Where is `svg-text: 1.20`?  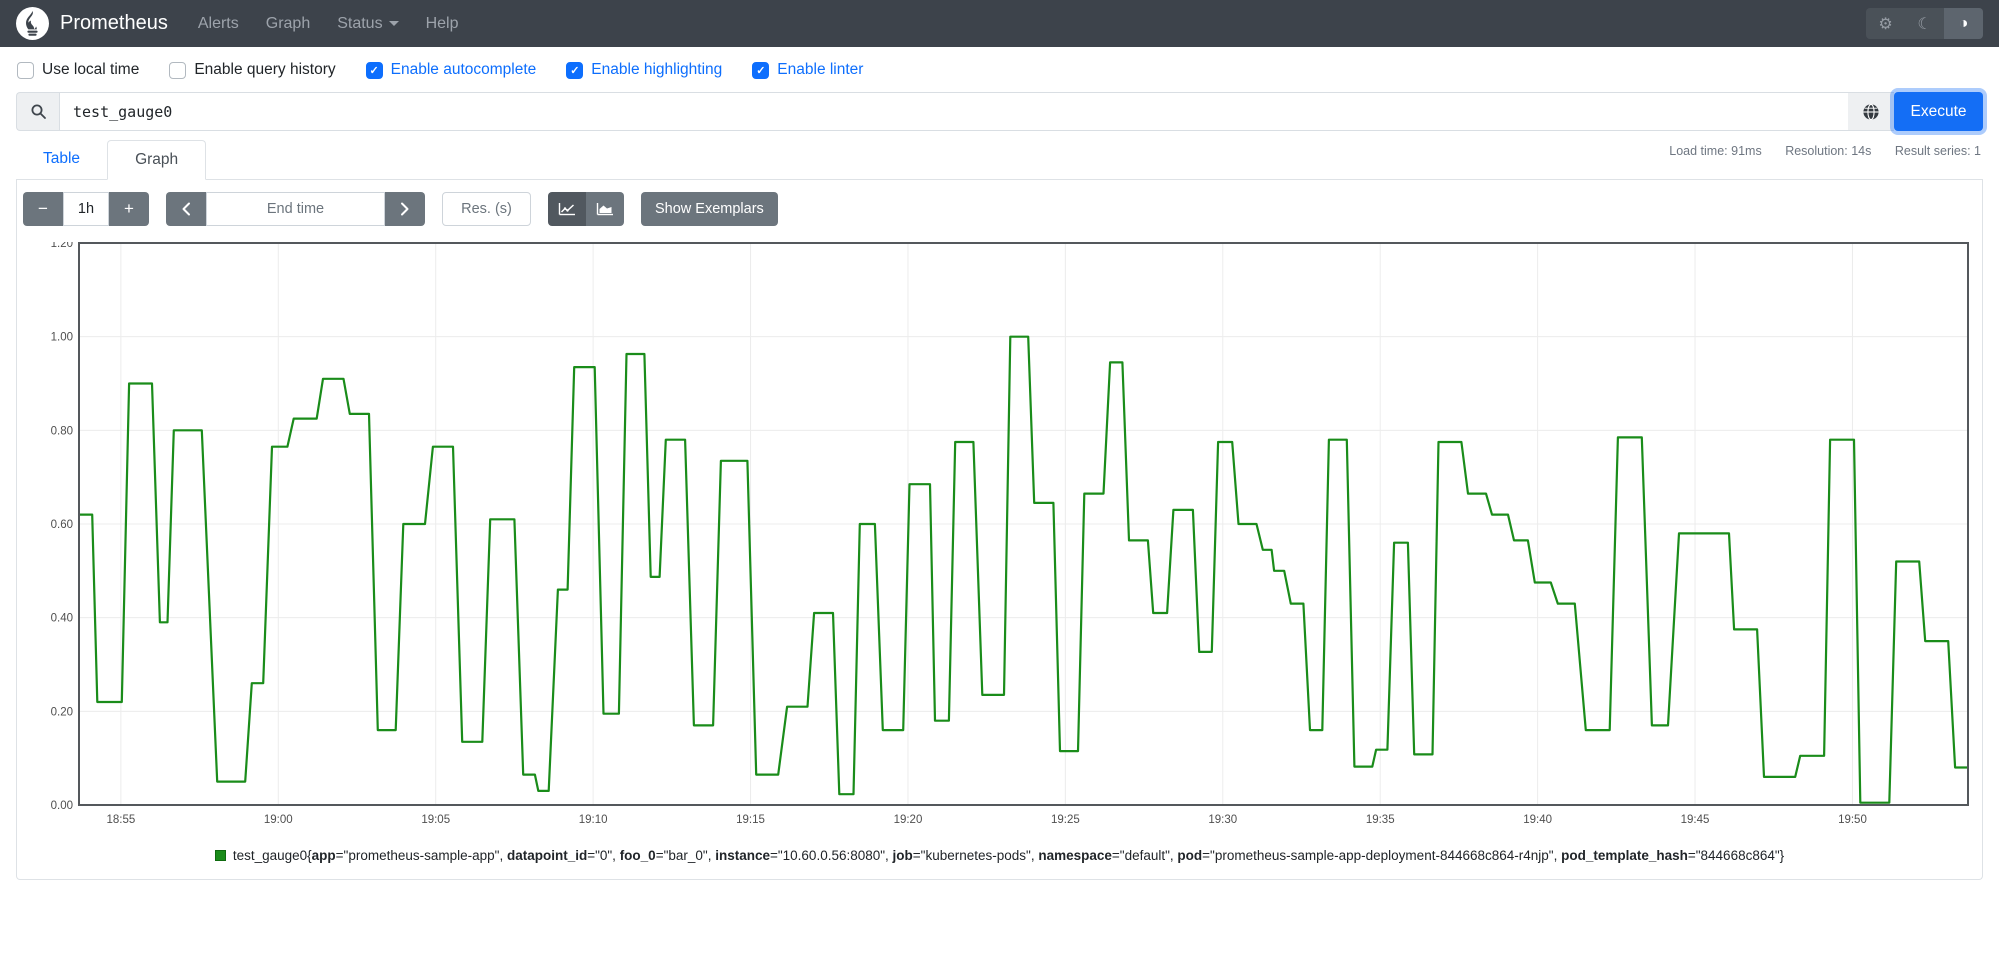 svg-text: 1.20 is located at coordinates (62, 246).